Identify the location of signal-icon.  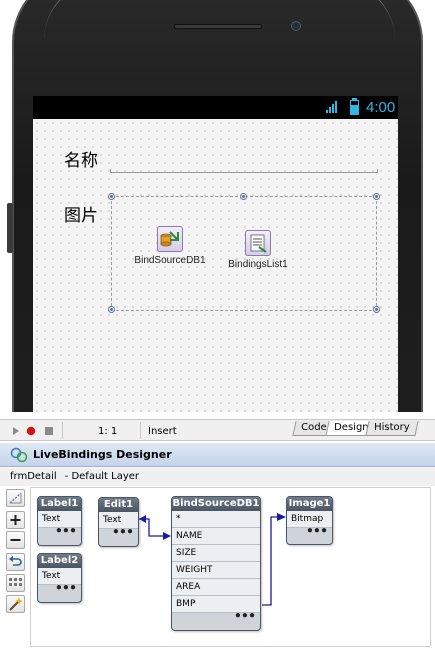
(333, 107).